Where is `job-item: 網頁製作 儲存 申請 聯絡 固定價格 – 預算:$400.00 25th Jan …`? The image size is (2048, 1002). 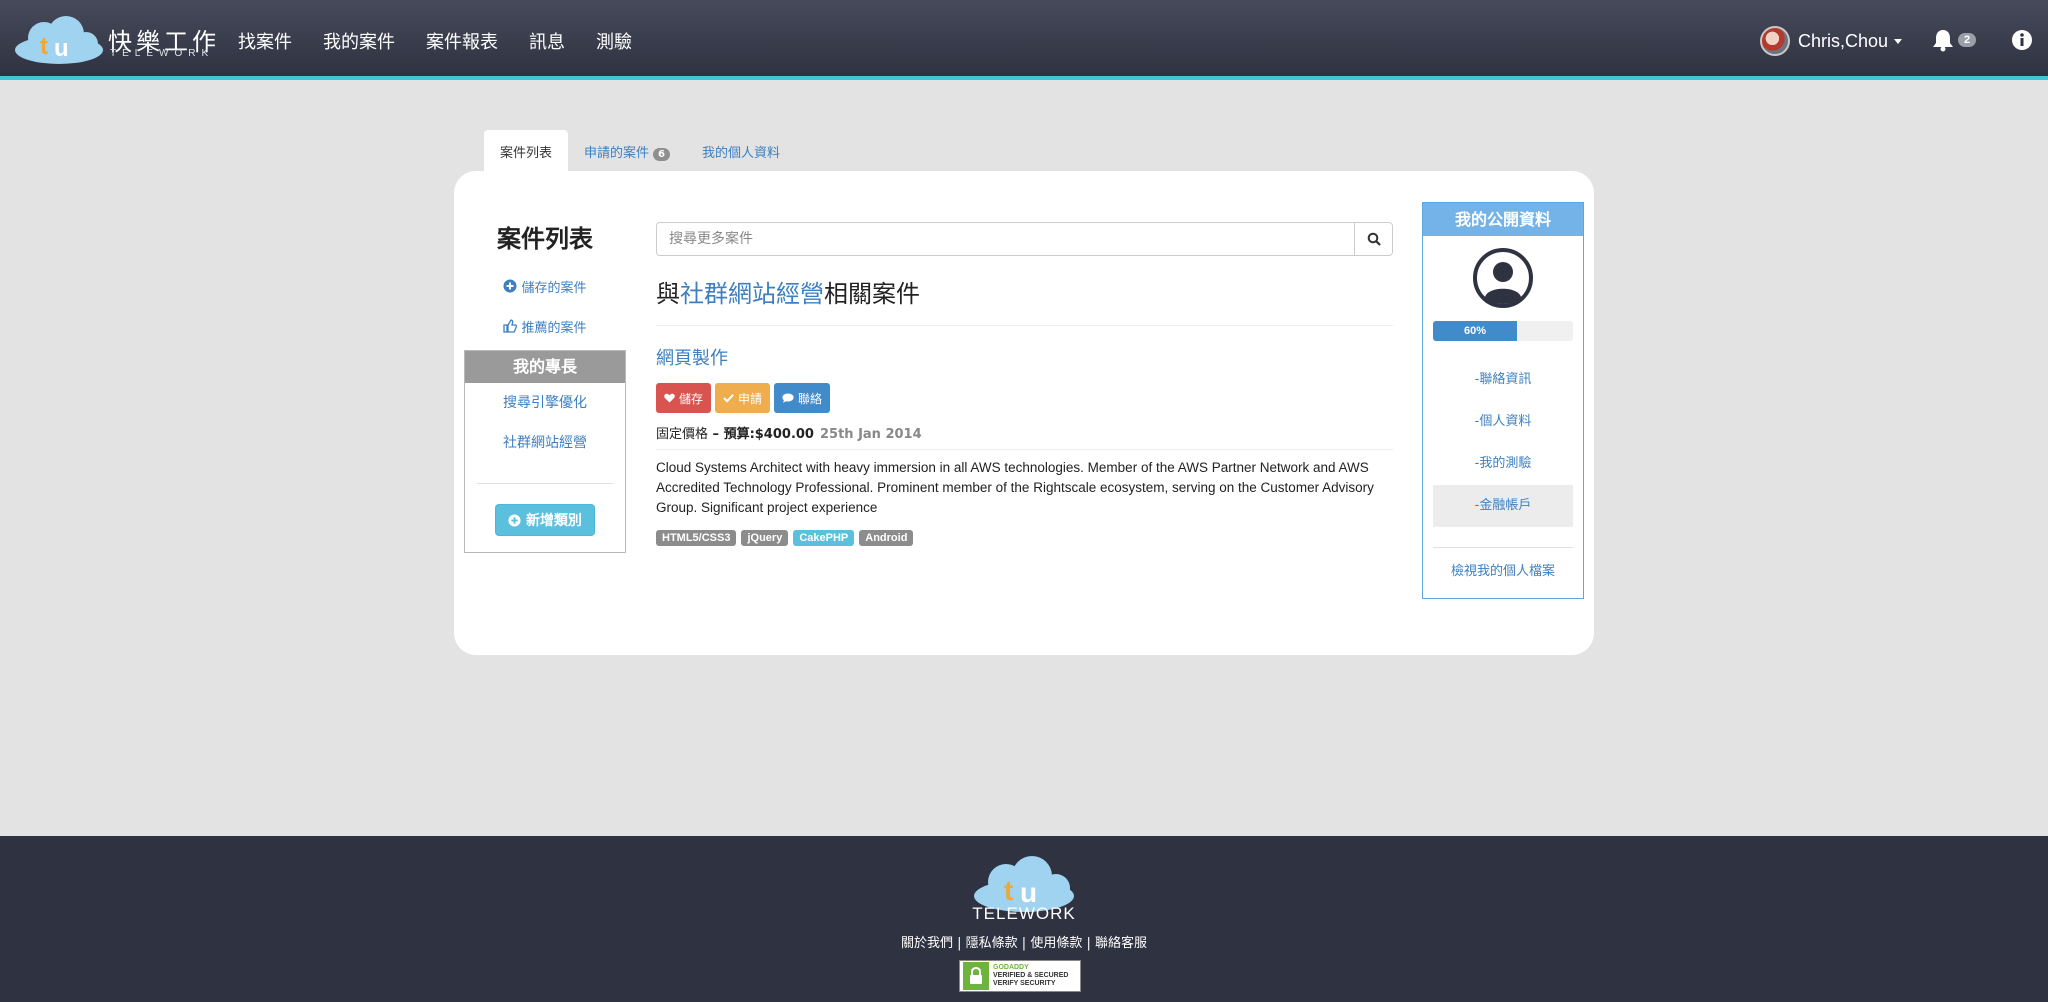
job-item: 網頁製作 儲存 申請 聯絡 固定價格 – 預算:$400.00 25th Jan … is located at coordinates (1024, 445).